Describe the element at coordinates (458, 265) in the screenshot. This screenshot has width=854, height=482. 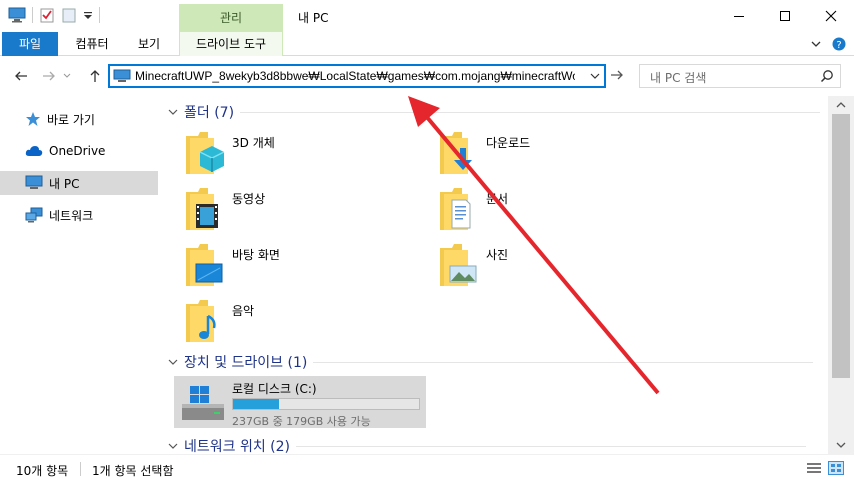
I see `pictures-folder-icon` at that location.